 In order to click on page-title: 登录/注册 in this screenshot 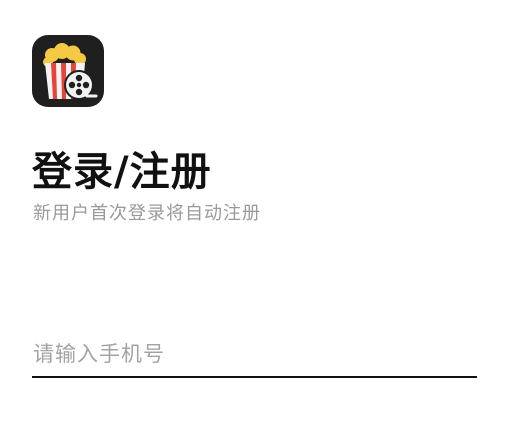, I will do `click(122, 172)`.